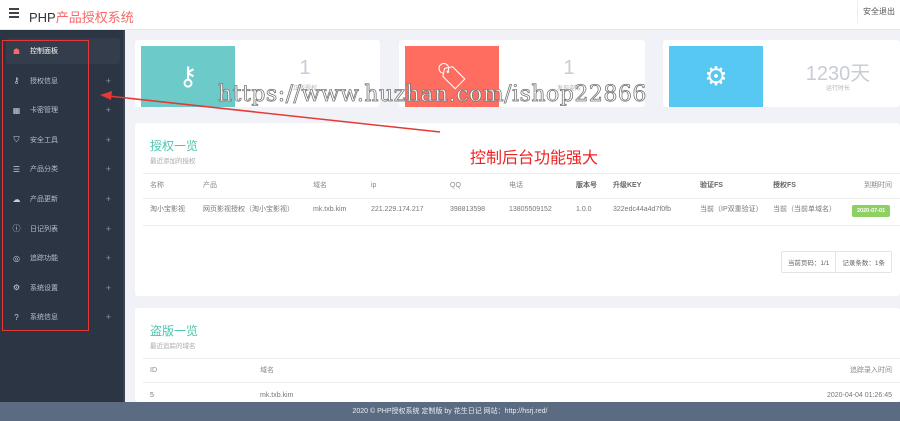 The height and width of the screenshot is (421, 900). I want to click on auth-subtitle: 最近添加的授权, so click(173, 161).